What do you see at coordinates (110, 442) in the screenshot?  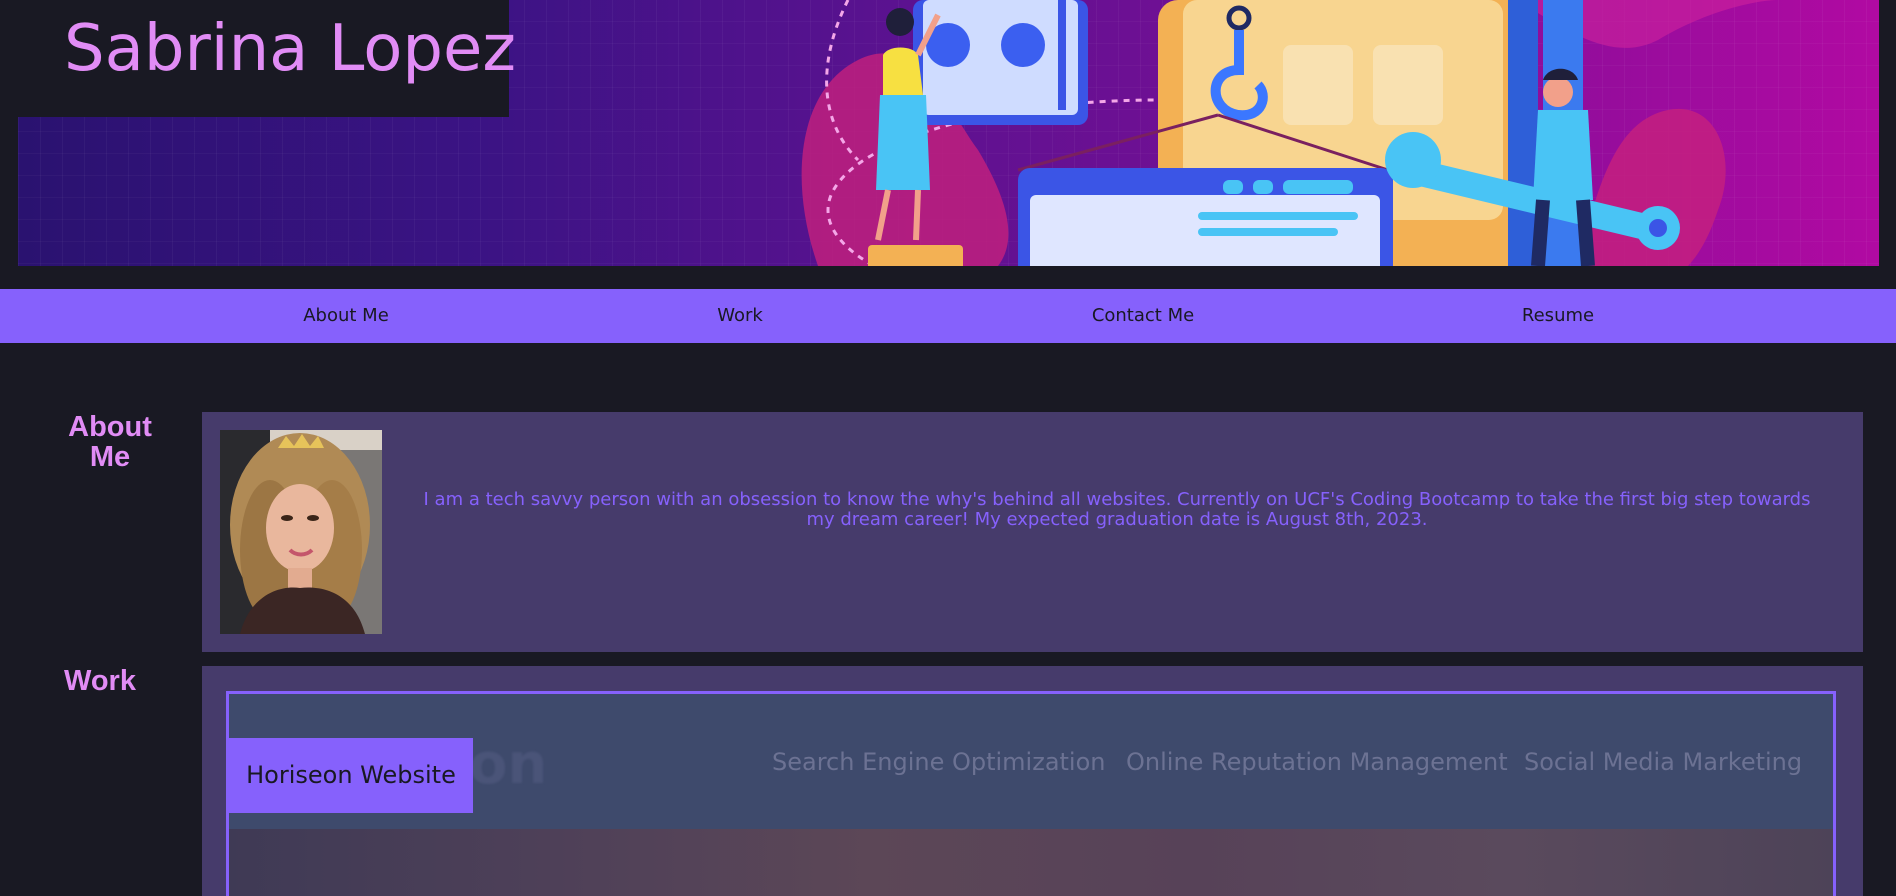 I see `about-heading: About Me` at bounding box center [110, 442].